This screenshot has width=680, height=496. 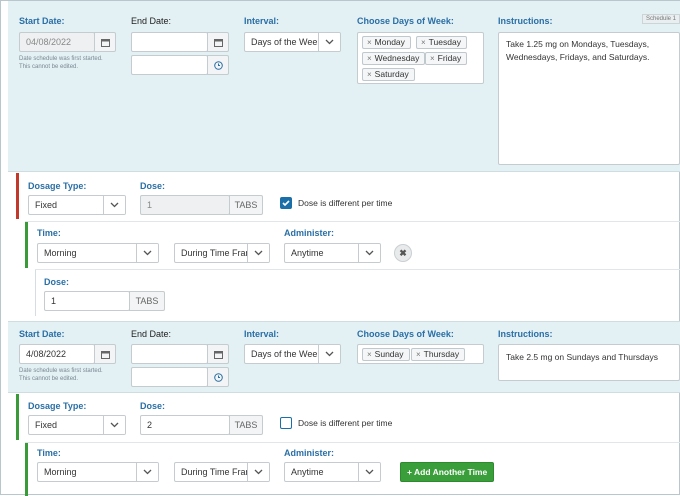 What do you see at coordinates (386, 42) in the screenshot?
I see `day-tag: × Monday` at bounding box center [386, 42].